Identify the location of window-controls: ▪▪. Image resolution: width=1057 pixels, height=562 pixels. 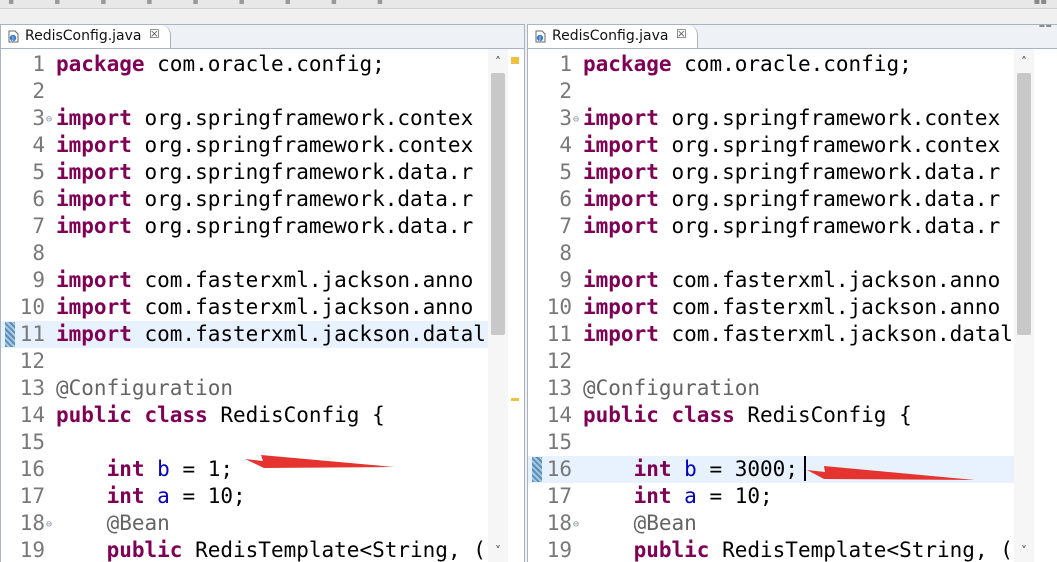
(1040, 3).